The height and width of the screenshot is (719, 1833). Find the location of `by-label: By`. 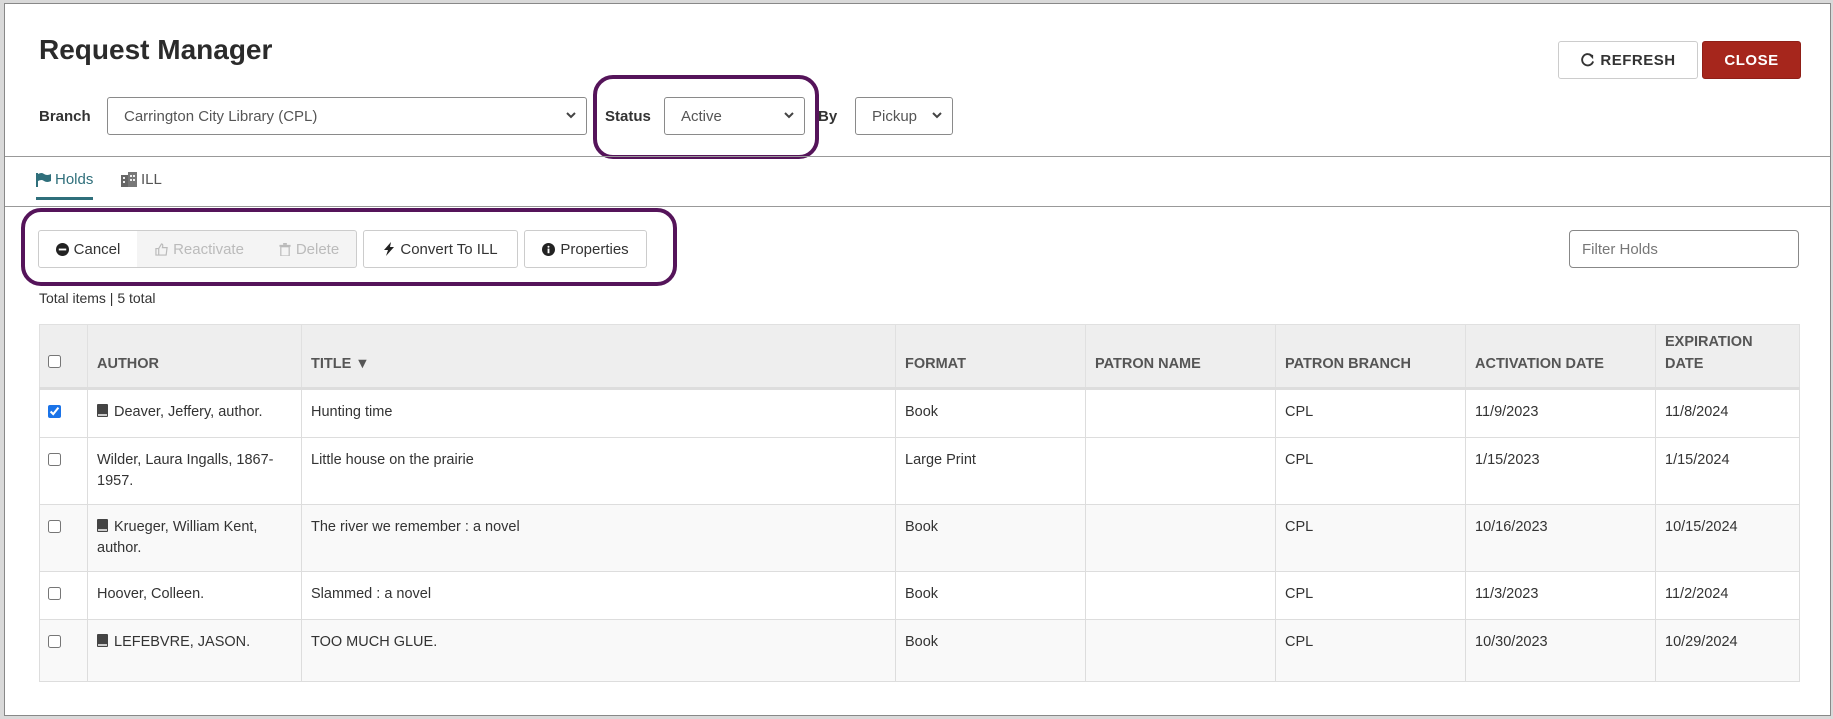

by-label: By is located at coordinates (828, 116).